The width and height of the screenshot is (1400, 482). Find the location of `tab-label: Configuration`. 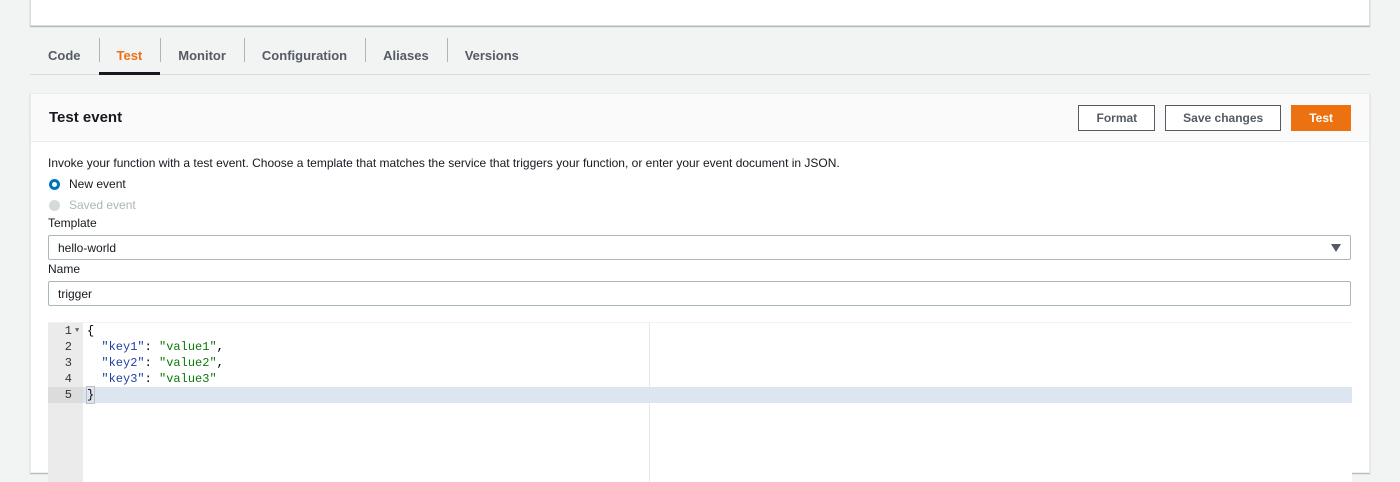

tab-label: Configuration is located at coordinates (304, 55).